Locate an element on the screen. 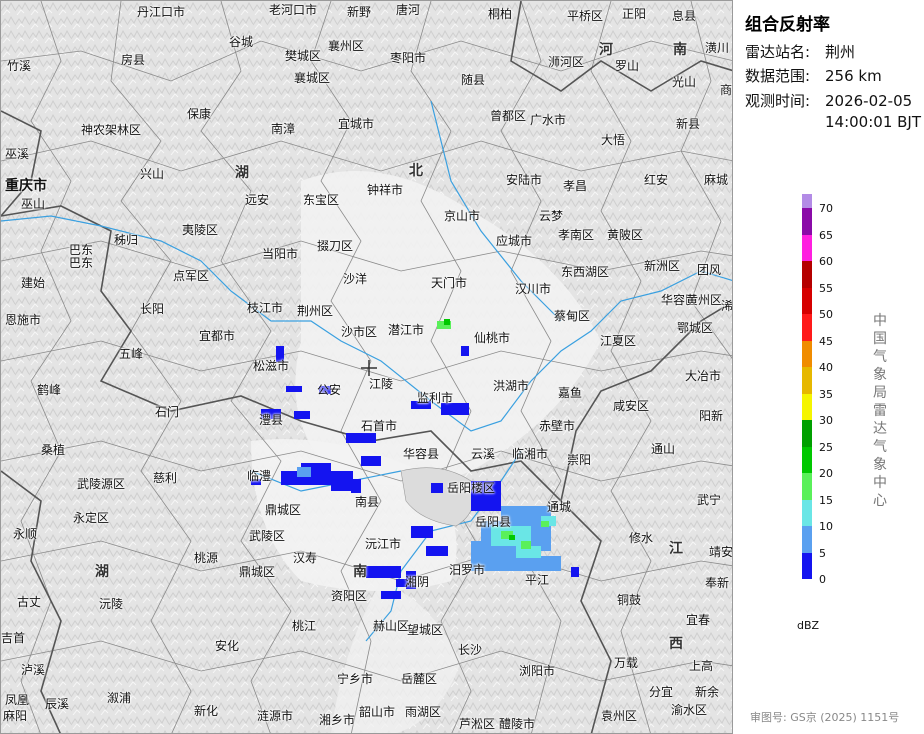  place-label: 慈利 is located at coordinates (165, 478).